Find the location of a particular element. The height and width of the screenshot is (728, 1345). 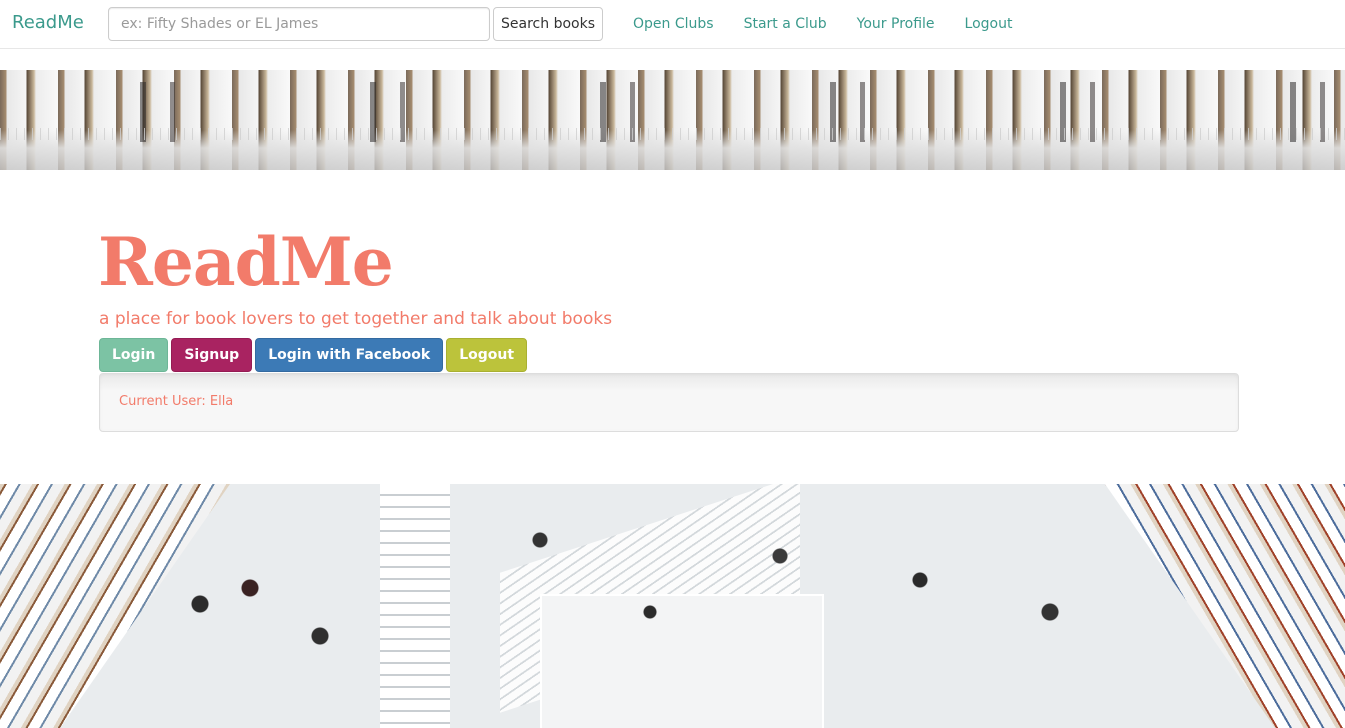

auth-button-group: Login Signup Login with Facebook Logout is located at coordinates (313, 355).